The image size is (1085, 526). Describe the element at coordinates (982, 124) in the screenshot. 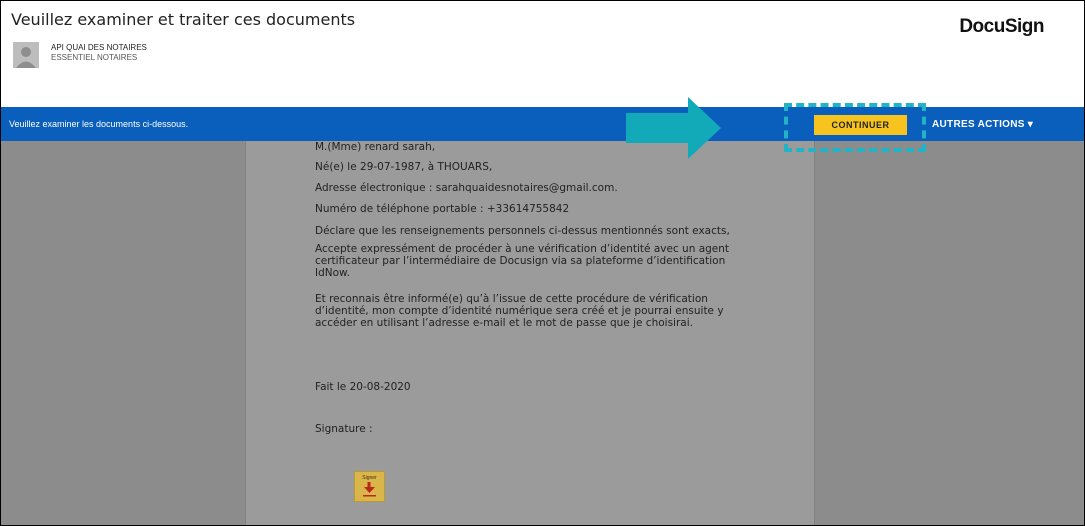

I see `other-actions-menu: AUTRES ACTIONS ▾` at that location.